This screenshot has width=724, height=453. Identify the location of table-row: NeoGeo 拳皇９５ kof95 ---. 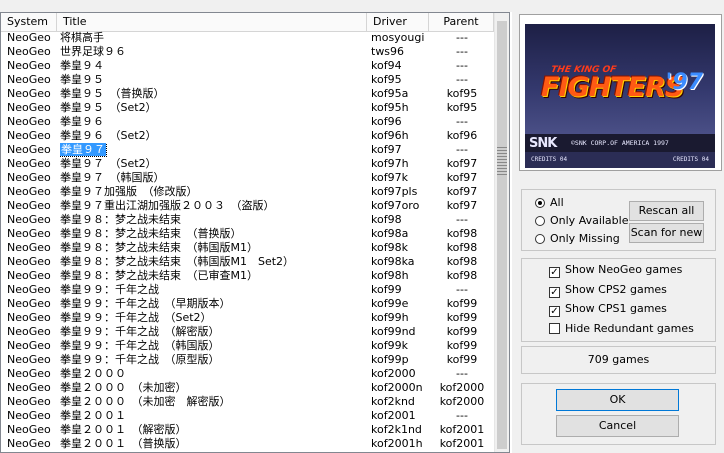
(247, 80).